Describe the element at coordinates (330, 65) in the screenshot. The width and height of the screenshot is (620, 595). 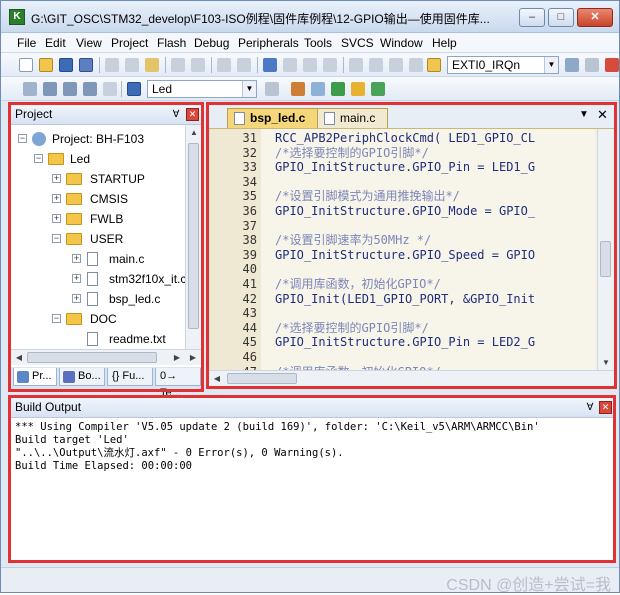
I see `clear-bookmarks-icon` at that location.